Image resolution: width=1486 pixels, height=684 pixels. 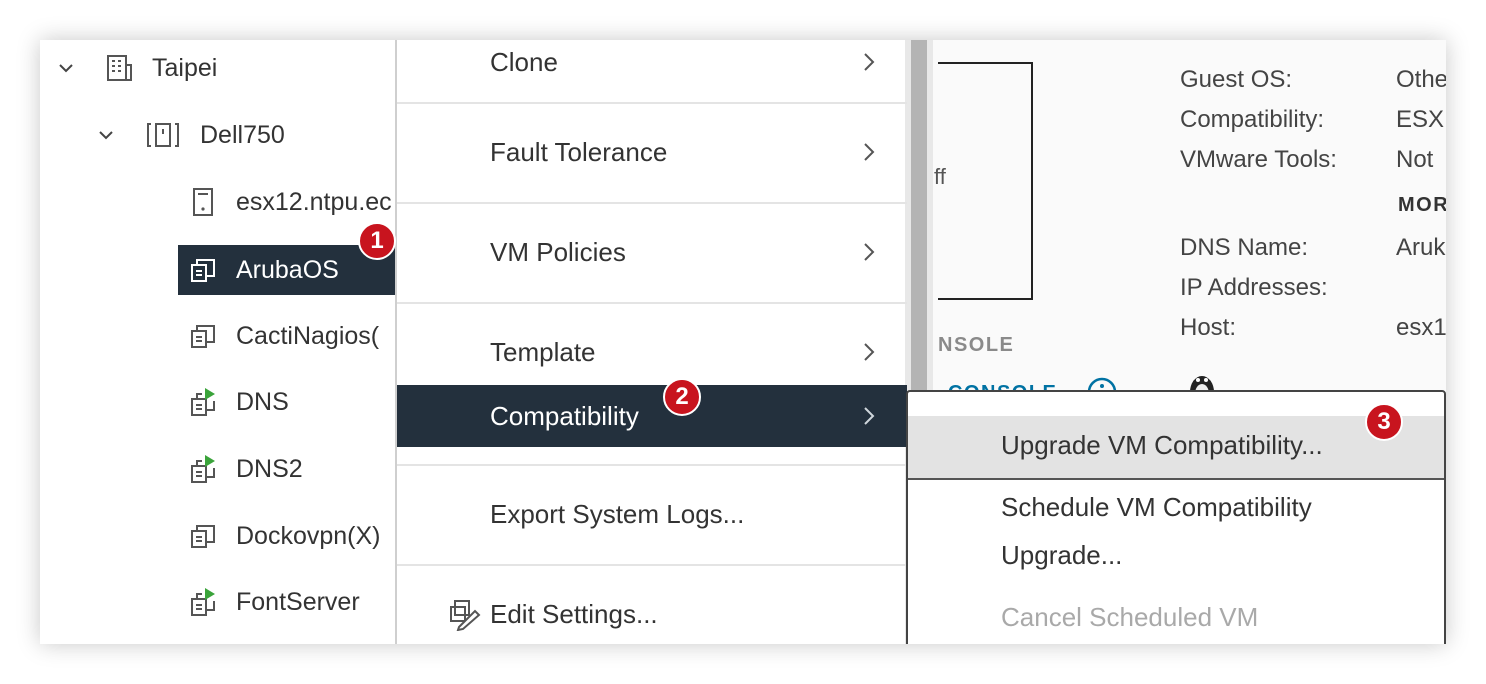 What do you see at coordinates (269, 468) in the screenshot?
I see `tree-item-label: DNS2` at bounding box center [269, 468].